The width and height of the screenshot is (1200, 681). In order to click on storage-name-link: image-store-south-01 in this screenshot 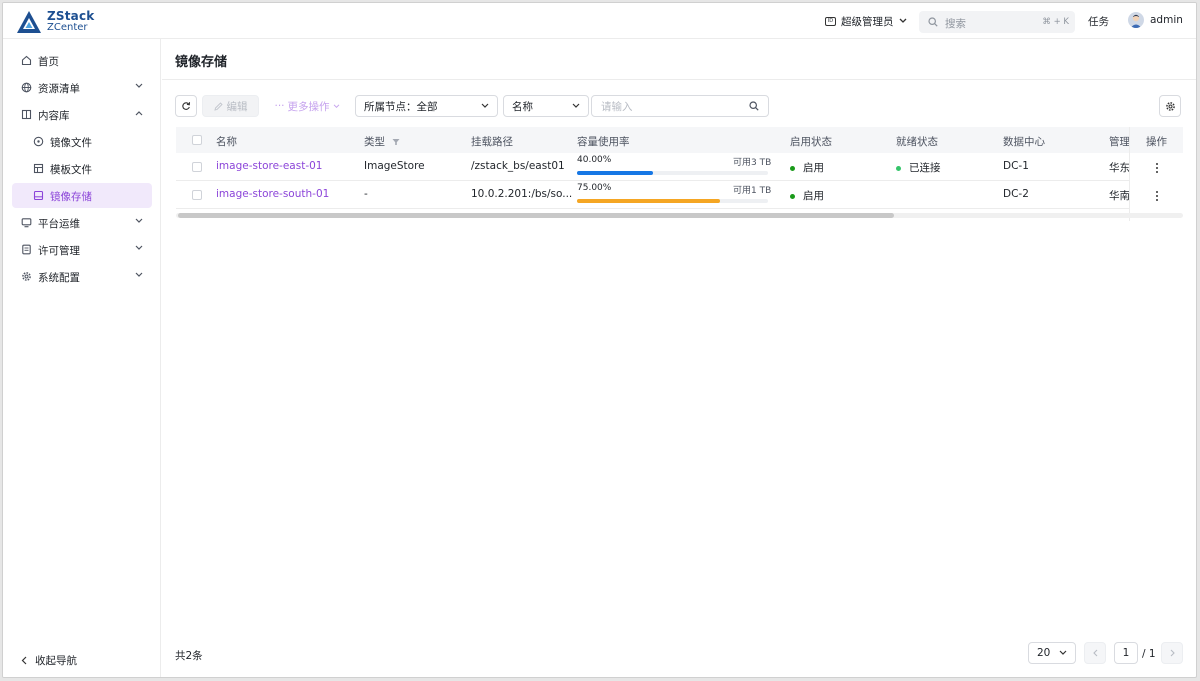, I will do `click(272, 194)`.